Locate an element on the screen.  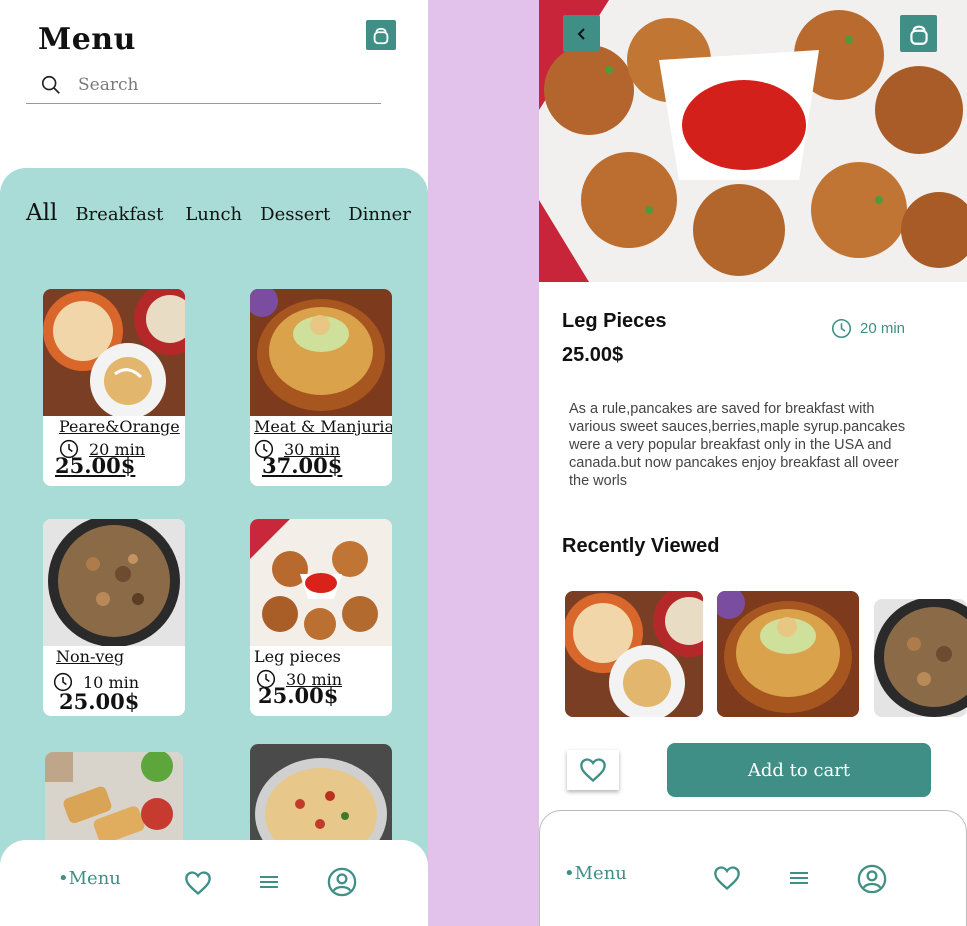
food-name: Non-veg is located at coordinates (90, 656).